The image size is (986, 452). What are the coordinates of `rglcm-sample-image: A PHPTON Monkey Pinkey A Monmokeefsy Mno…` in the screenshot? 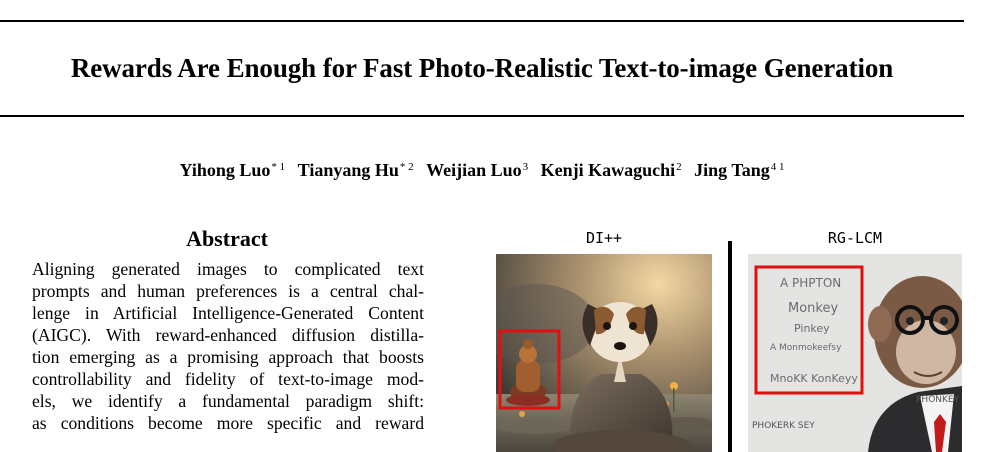 It's located at (855, 353).